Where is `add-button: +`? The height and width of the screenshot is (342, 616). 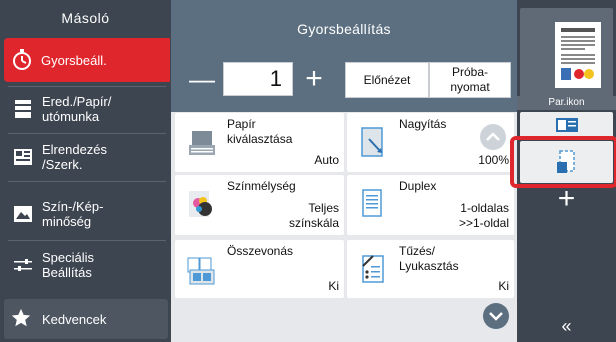 add-button: + is located at coordinates (566, 199).